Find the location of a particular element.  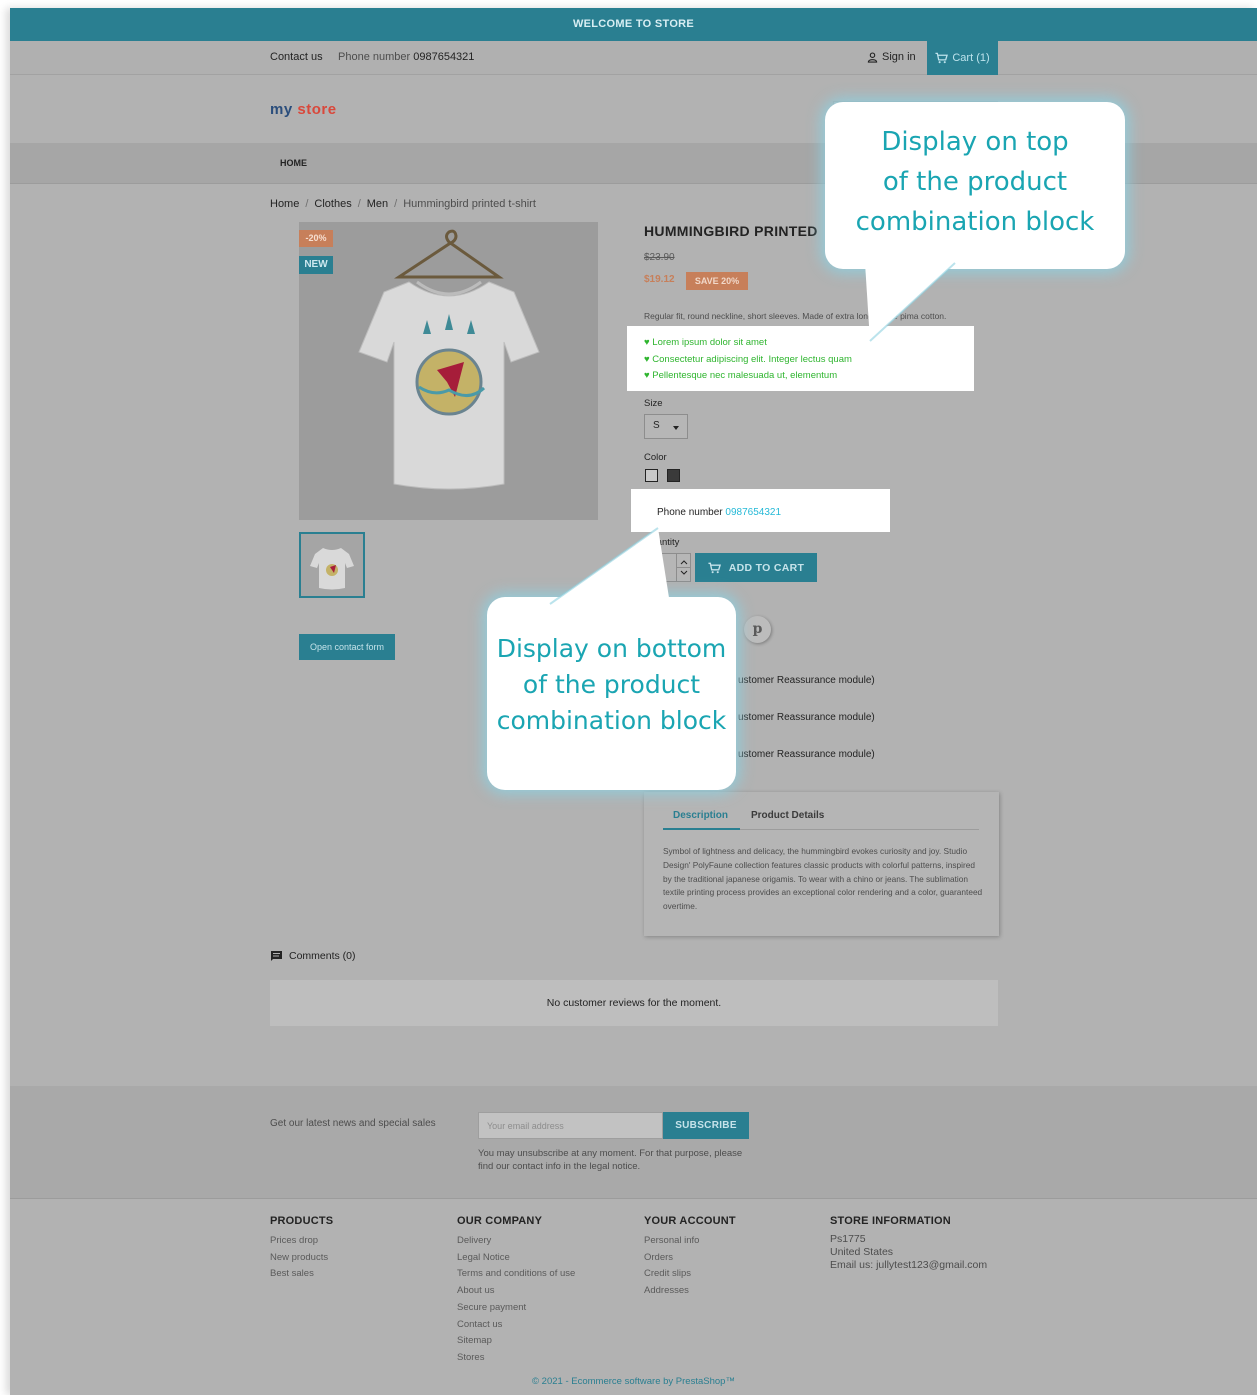

pinterest-share-icon: p is located at coordinates (757, 629).